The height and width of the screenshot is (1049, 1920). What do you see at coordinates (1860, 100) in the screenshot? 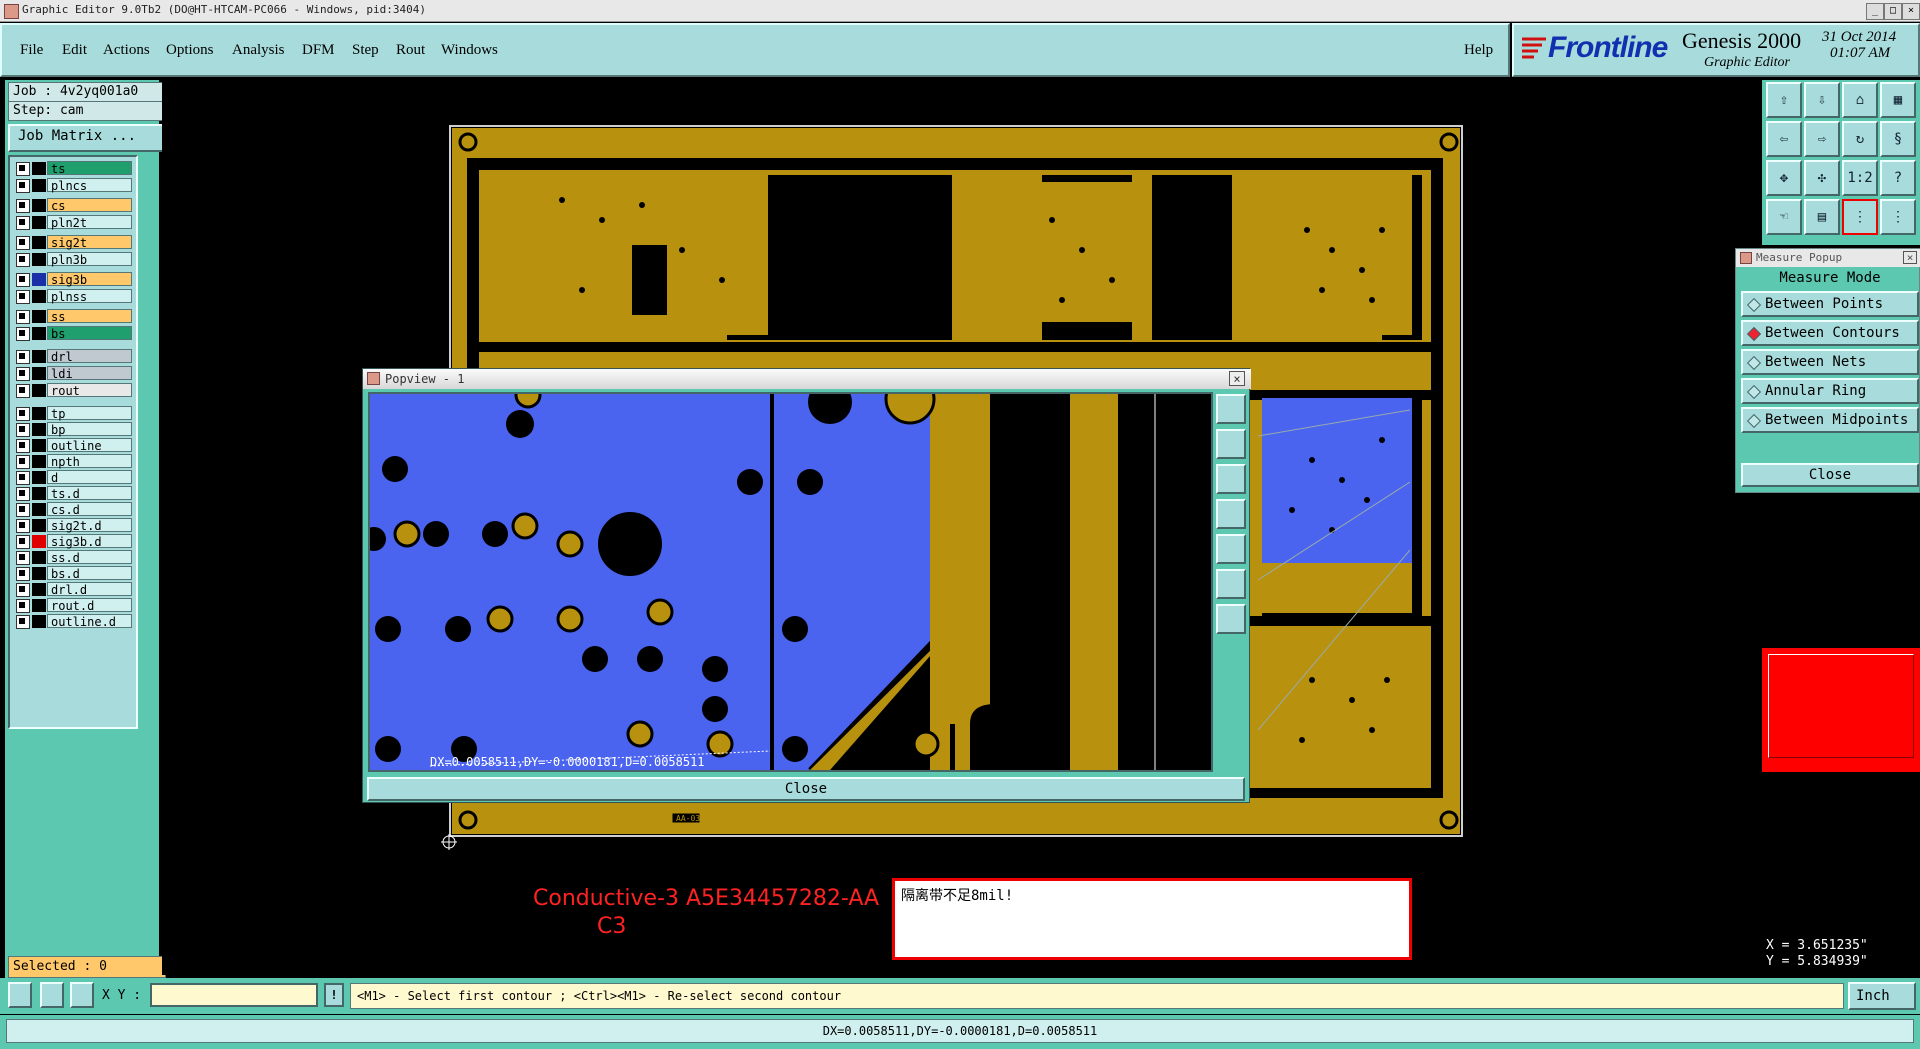
I see `home-icon: ⌂` at bounding box center [1860, 100].